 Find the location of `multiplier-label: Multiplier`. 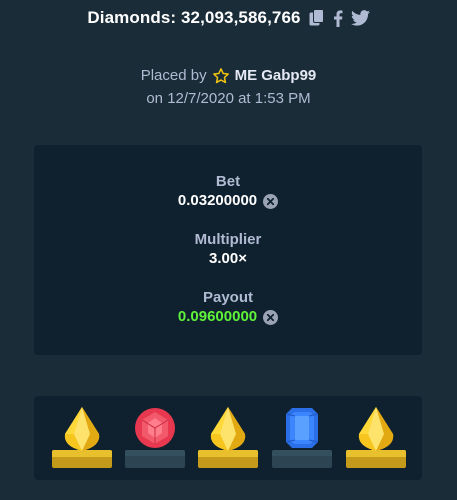

multiplier-label: Multiplier is located at coordinates (228, 239).